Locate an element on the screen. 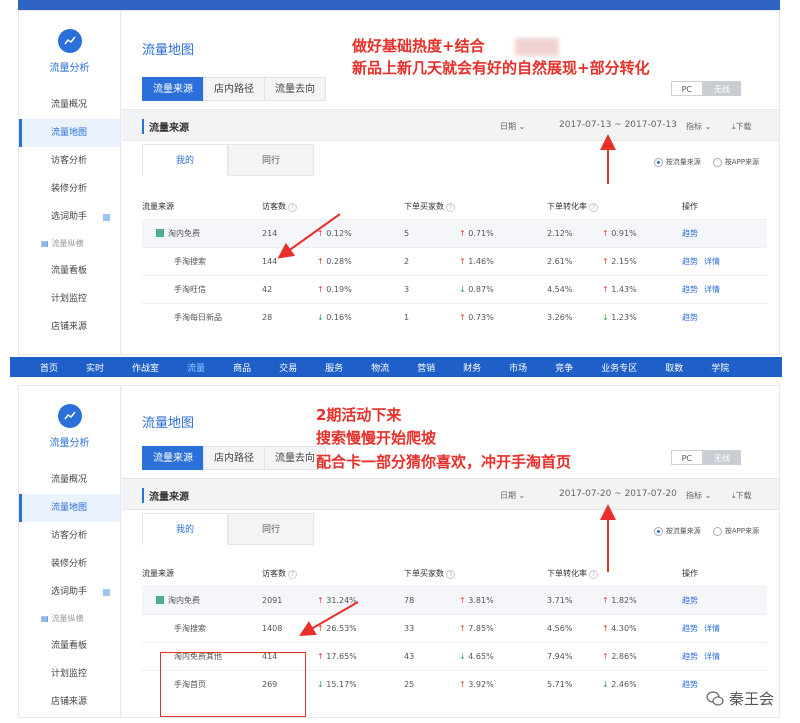  wechat-icon is located at coordinates (715, 698).